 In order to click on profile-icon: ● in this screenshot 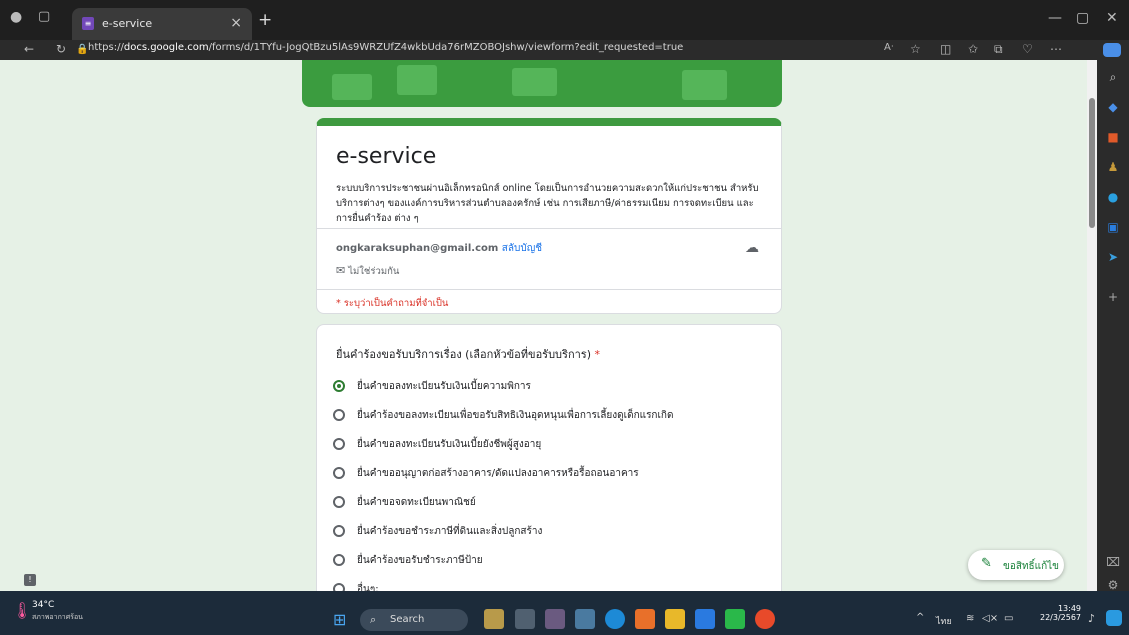, I will do `click(16, 17)`.